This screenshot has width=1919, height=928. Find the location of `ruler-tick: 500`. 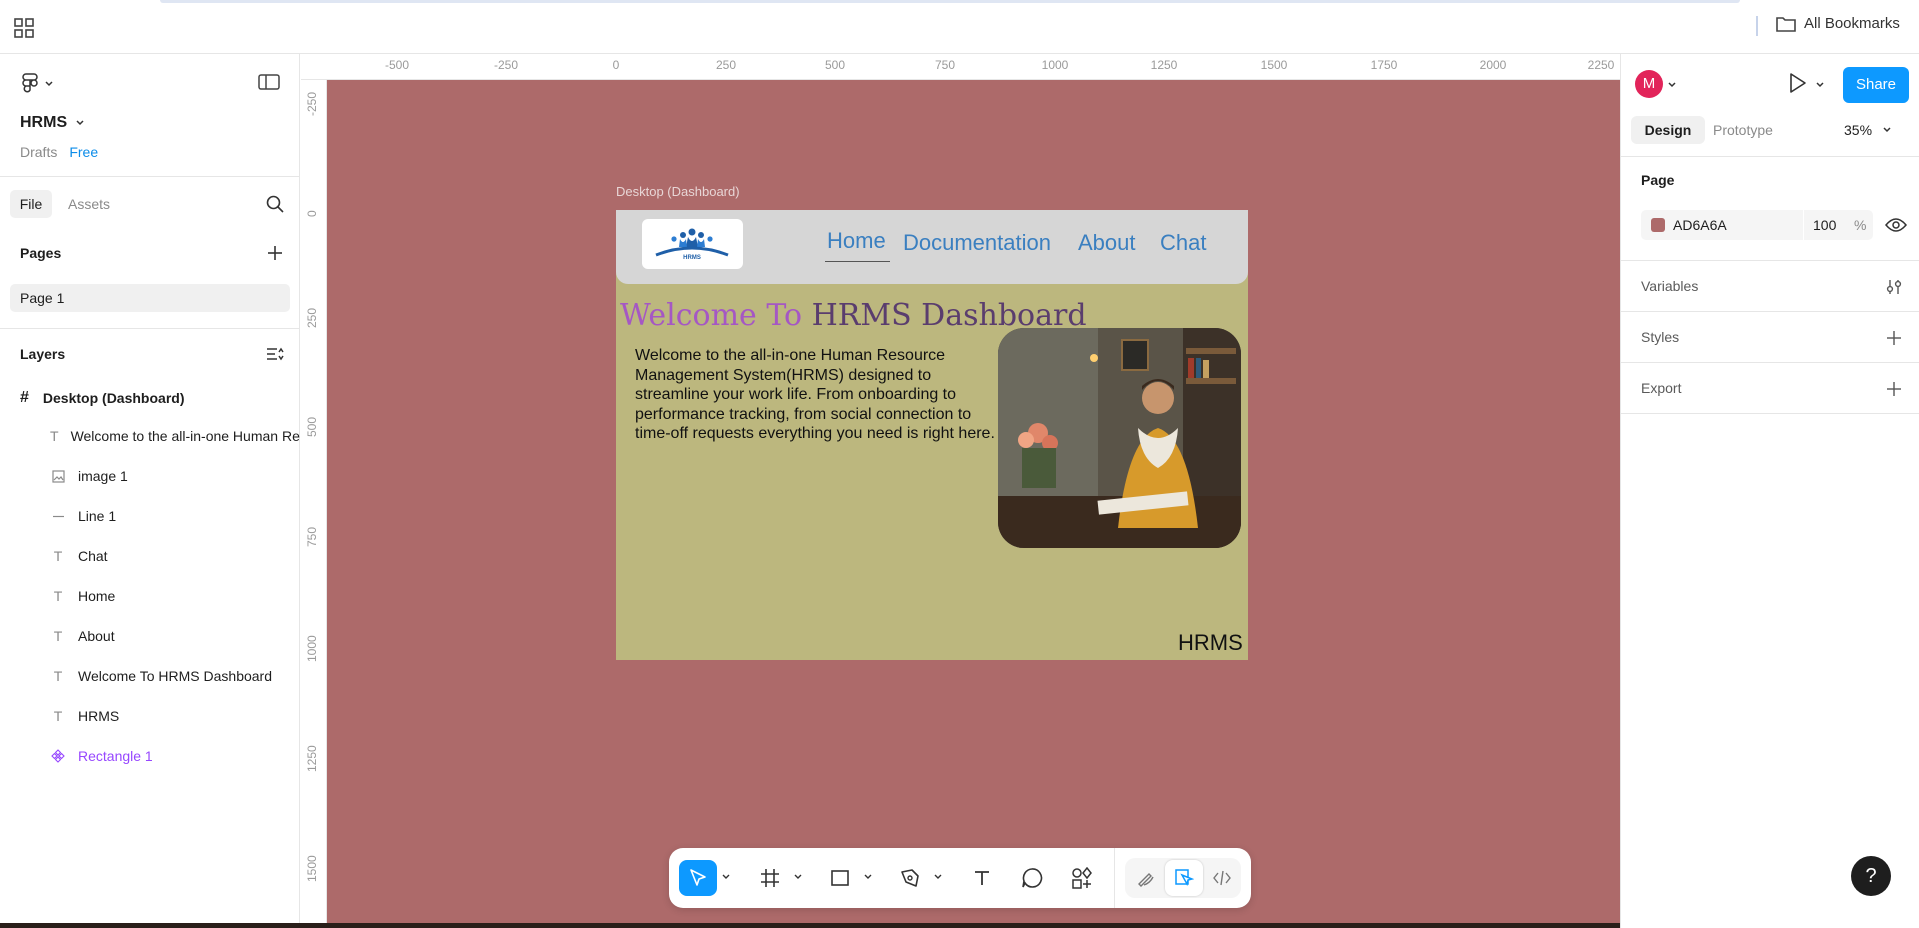

ruler-tick: 500 is located at coordinates (835, 65).